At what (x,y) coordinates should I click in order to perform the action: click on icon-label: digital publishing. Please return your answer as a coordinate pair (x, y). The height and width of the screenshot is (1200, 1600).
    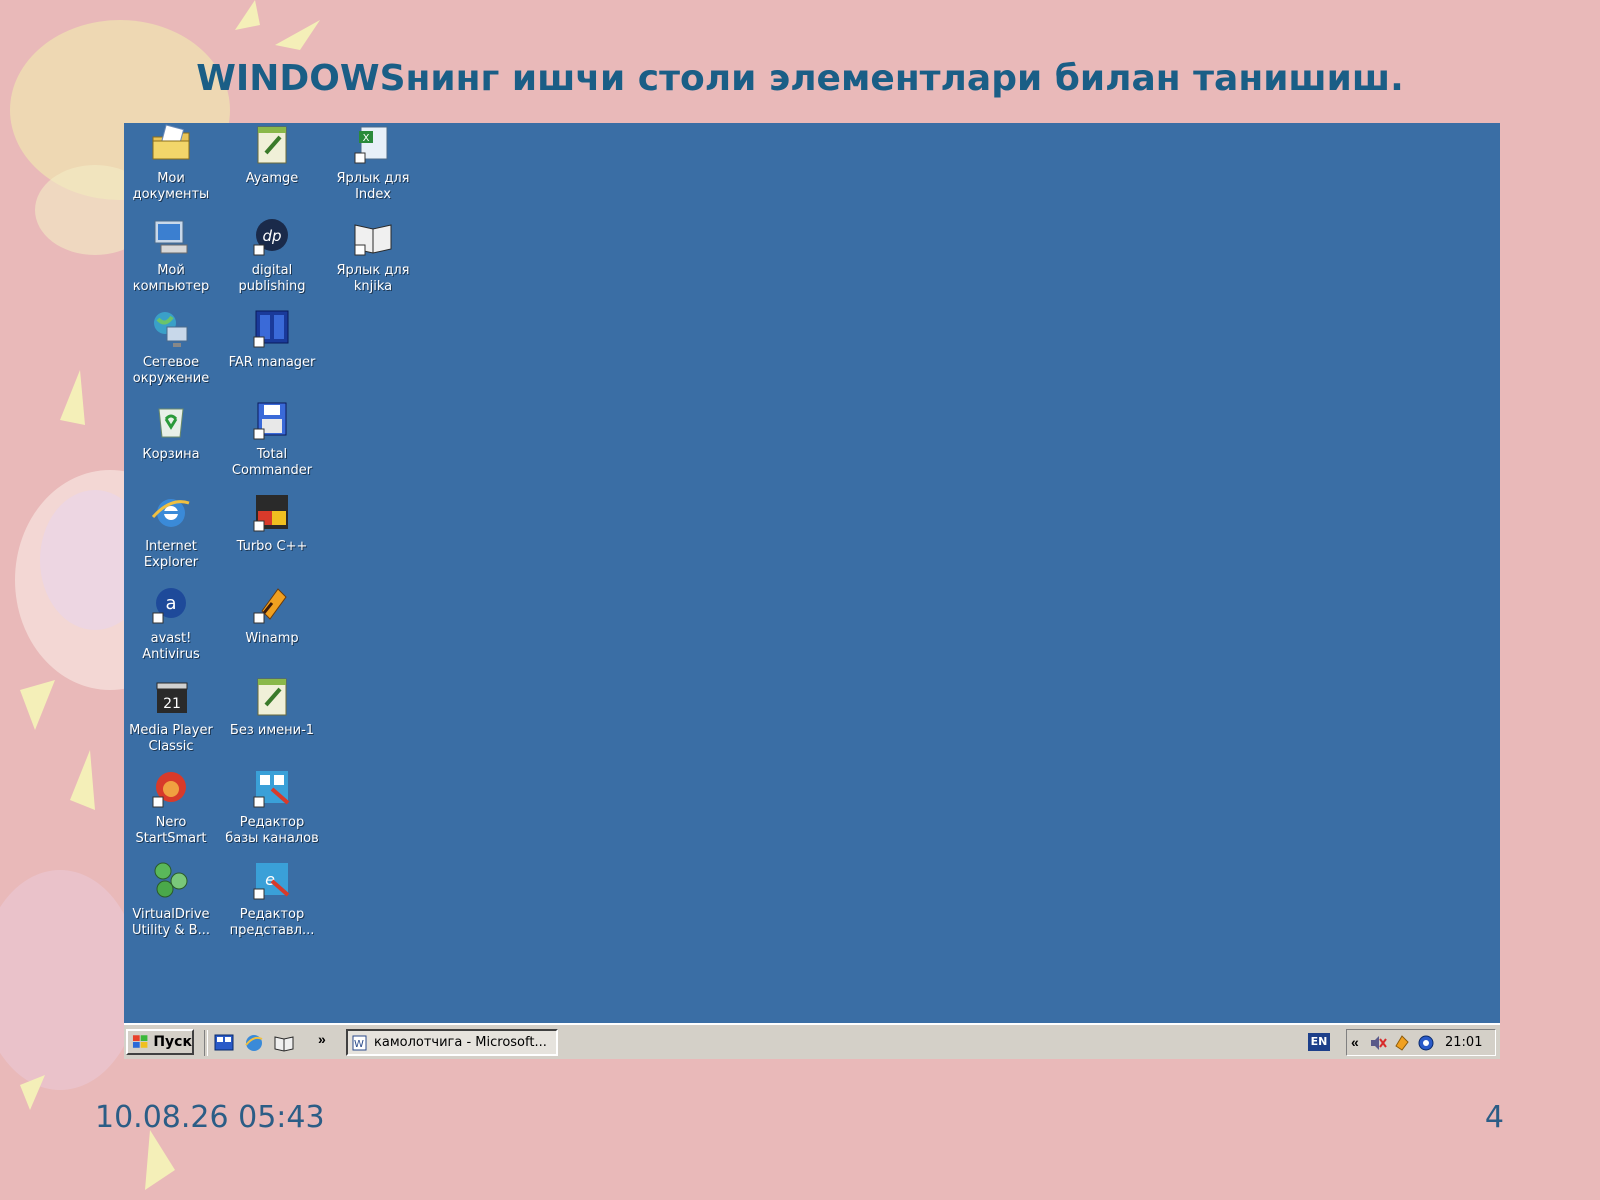
    Looking at the image, I should click on (272, 278).